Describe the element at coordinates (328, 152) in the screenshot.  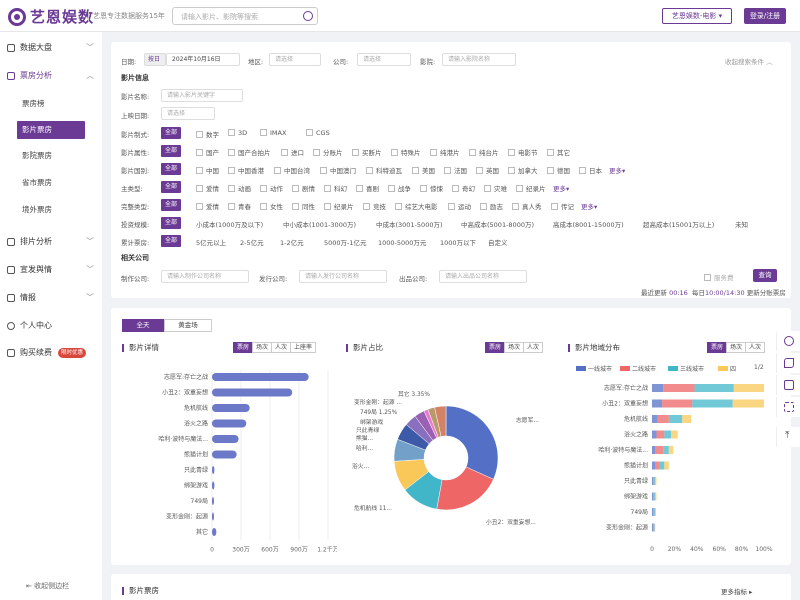
I see `attr-option: 分账片` at that location.